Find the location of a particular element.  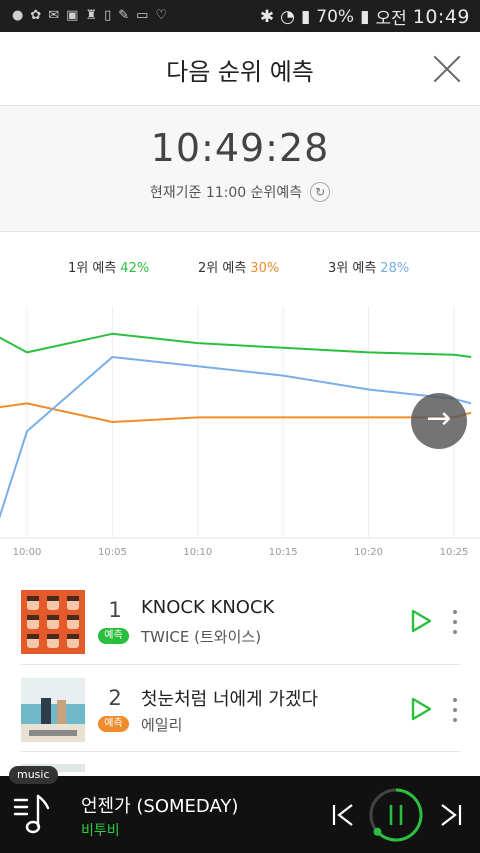

previous-button is located at coordinates (343, 815).